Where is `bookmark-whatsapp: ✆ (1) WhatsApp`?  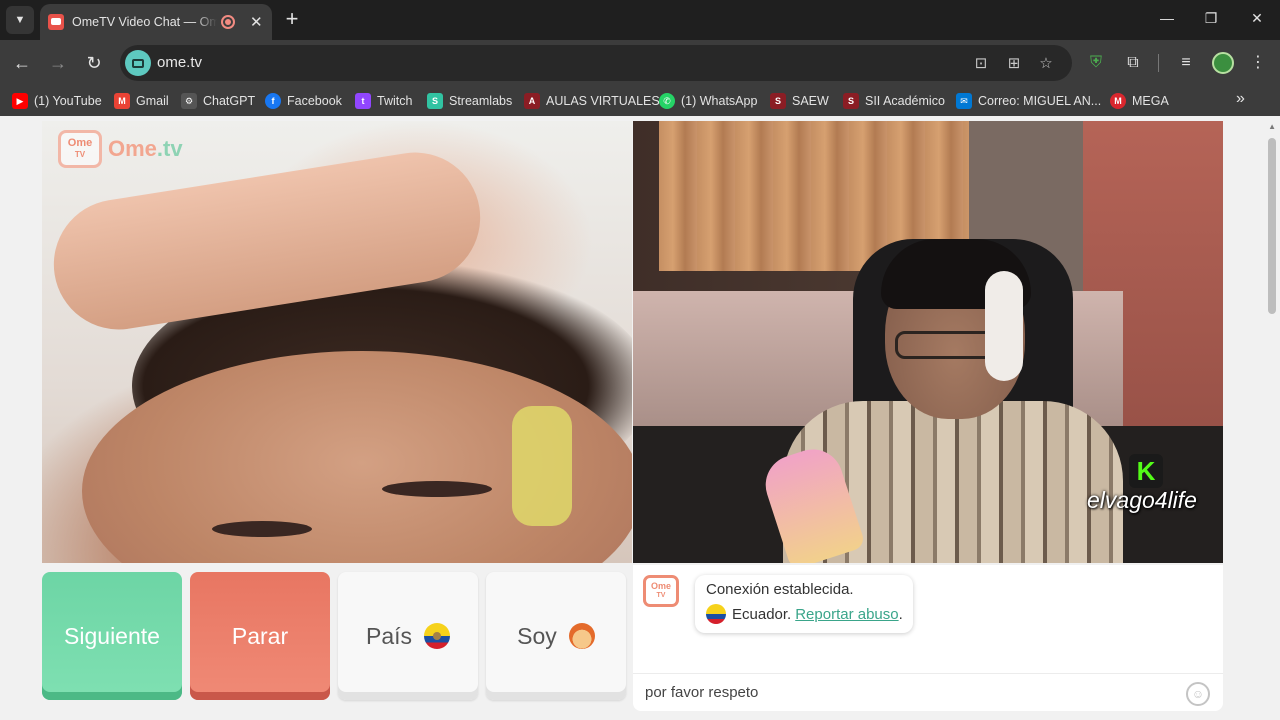 bookmark-whatsapp: ✆ (1) WhatsApp is located at coordinates (708, 101).